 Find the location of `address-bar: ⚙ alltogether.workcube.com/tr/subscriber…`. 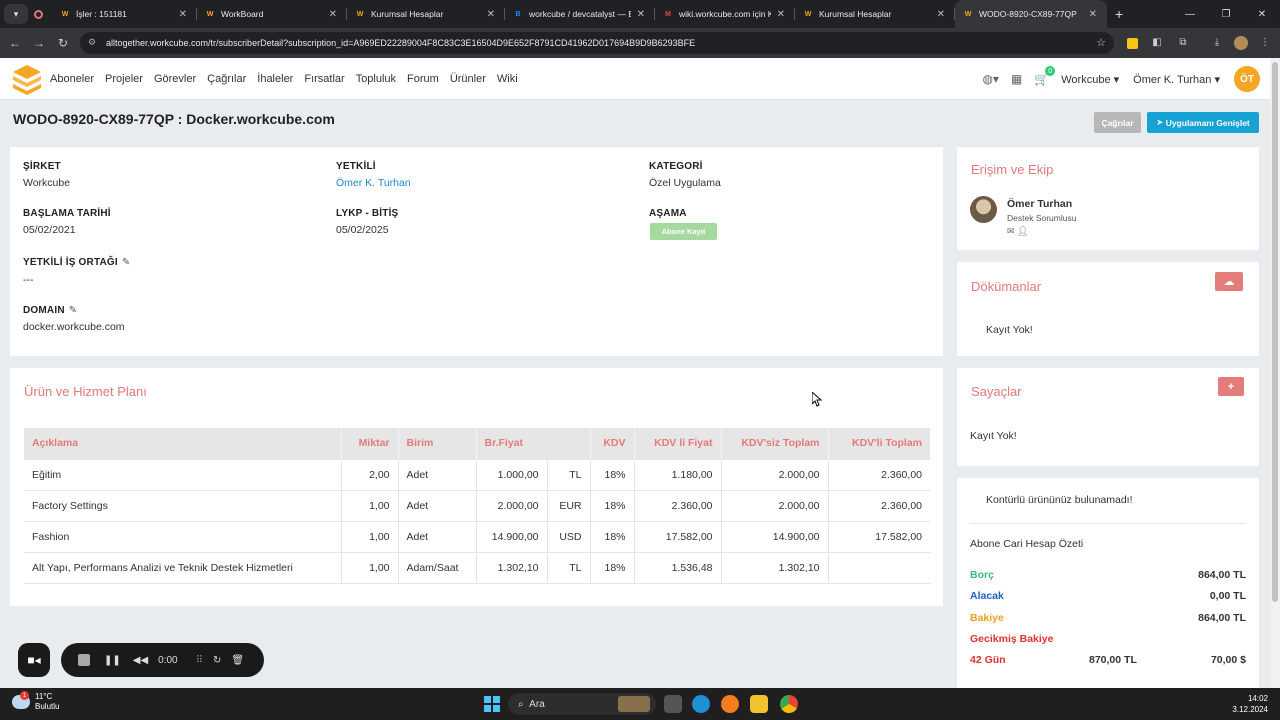

address-bar: ⚙ alltogether.workcube.com/tr/subscriber… is located at coordinates (597, 43).